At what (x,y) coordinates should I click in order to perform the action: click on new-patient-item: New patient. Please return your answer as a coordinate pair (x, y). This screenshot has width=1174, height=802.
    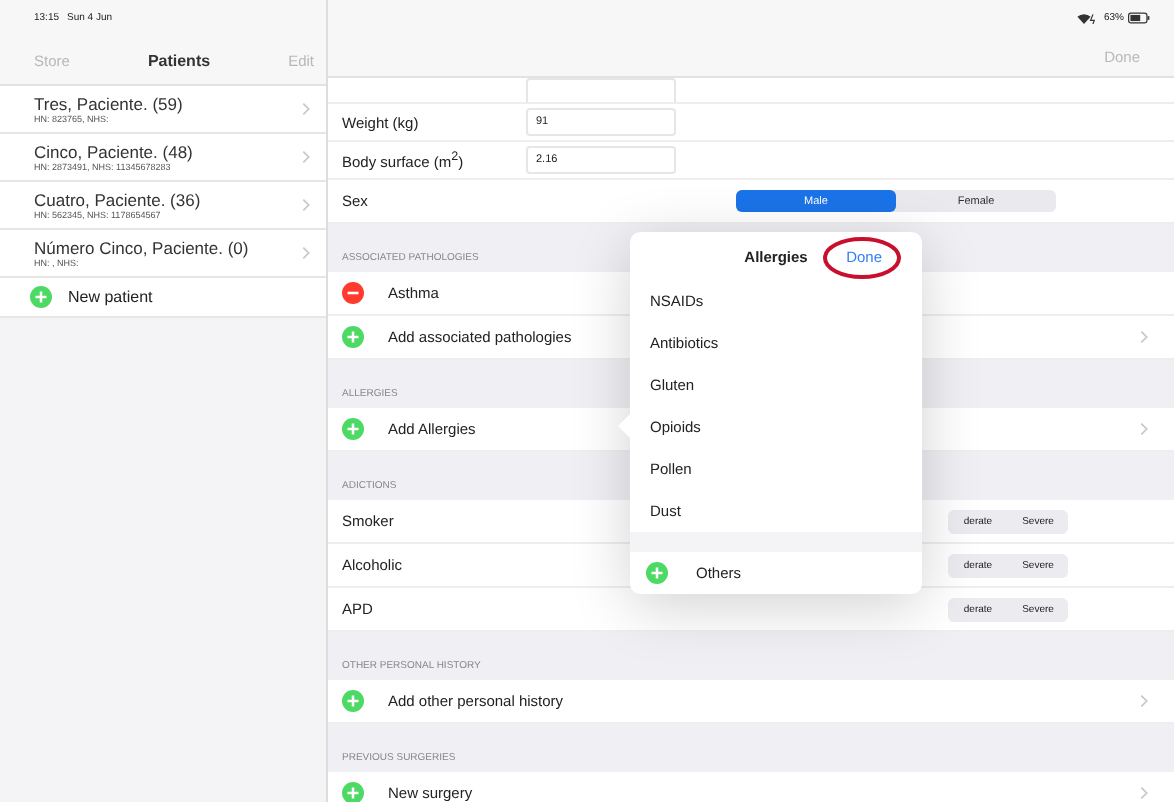
    Looking at the image, I should click on (163, 298).